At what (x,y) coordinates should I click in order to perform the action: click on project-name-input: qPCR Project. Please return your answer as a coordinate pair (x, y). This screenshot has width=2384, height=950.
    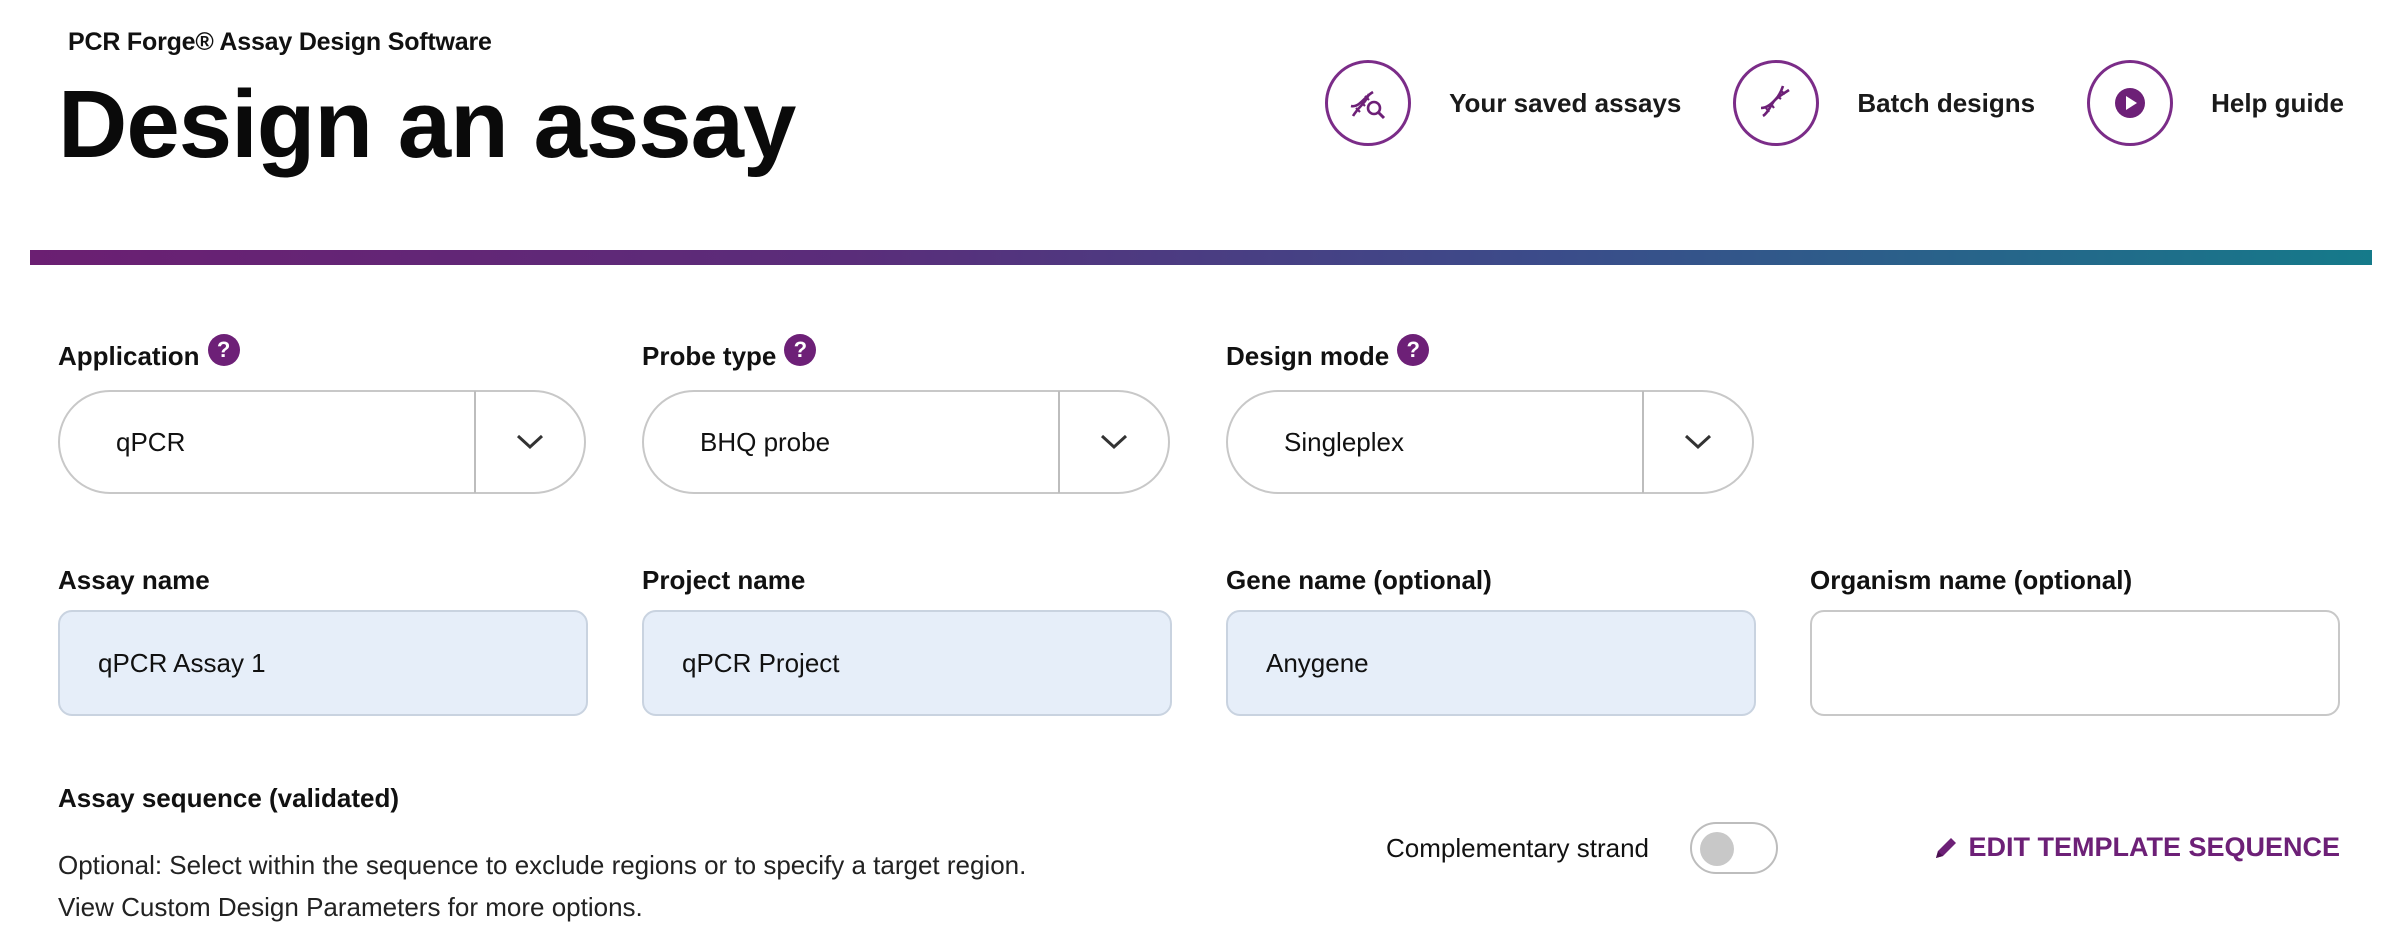
    Looking at the image, I should click on (907, 663).